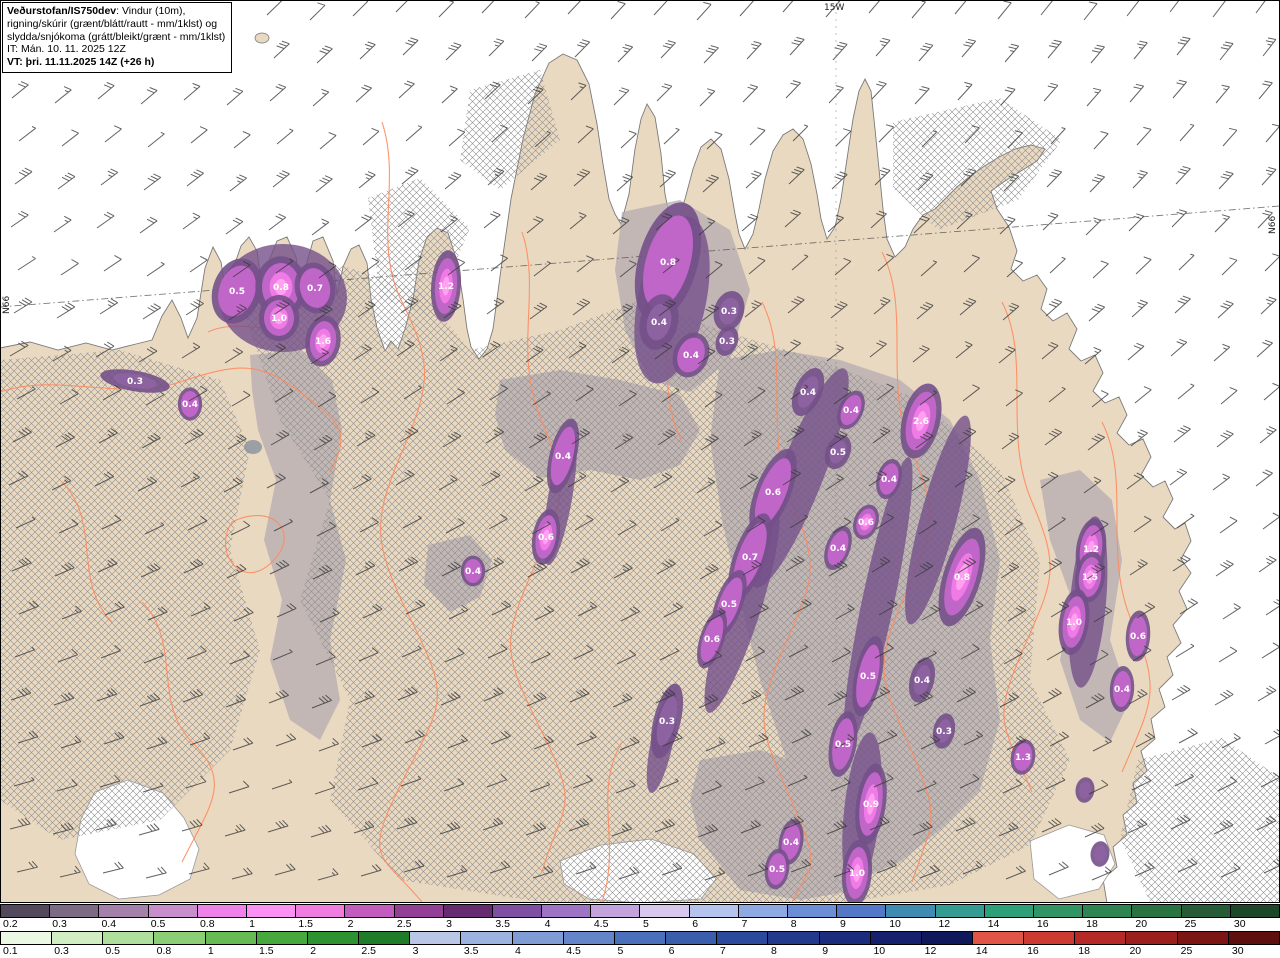 Image resolution: width=1280 pixels, height=958 pixels. Describe the element at coordinates (369, 951) in the screenshot. I see `legend-tick-label: 2.5` at that location.